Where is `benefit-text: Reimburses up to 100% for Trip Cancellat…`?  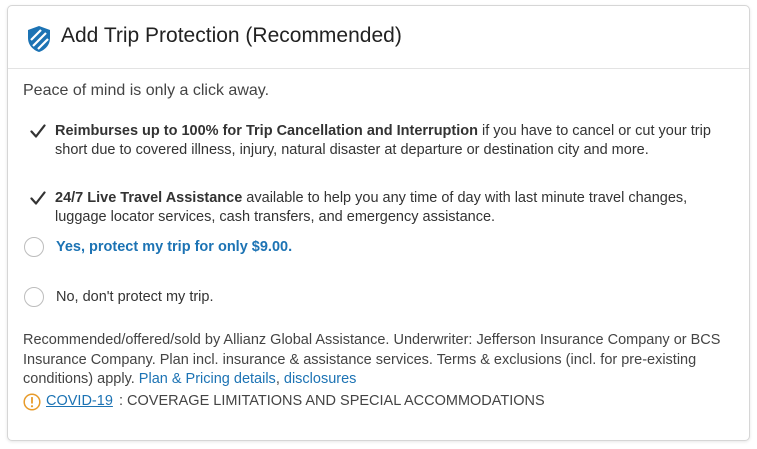
benefit-text: Reimburses up to 100% for Trip Cancellat… is located at coordinates (396, 141).